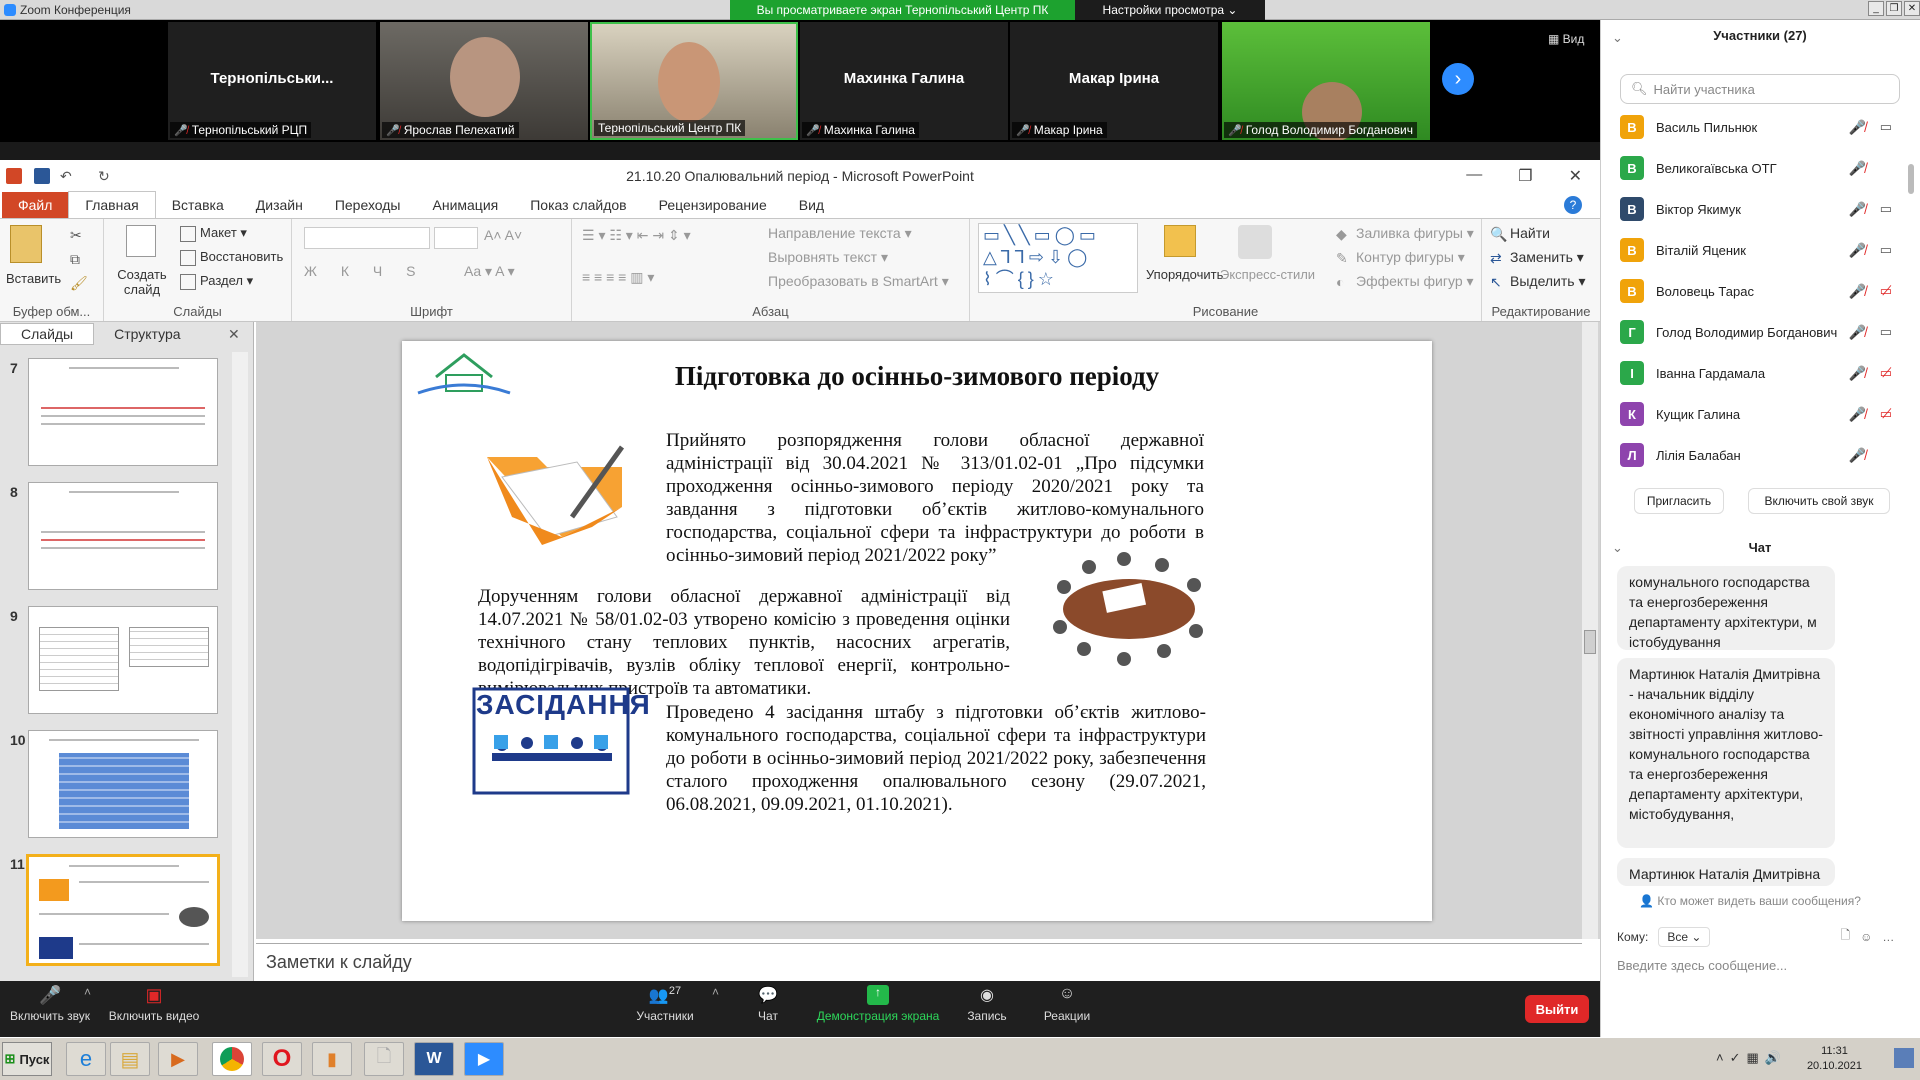 This screenshot has width=1920, height=1080. I want to click on recipient-select: Все ⌄, so click(1684, 936).